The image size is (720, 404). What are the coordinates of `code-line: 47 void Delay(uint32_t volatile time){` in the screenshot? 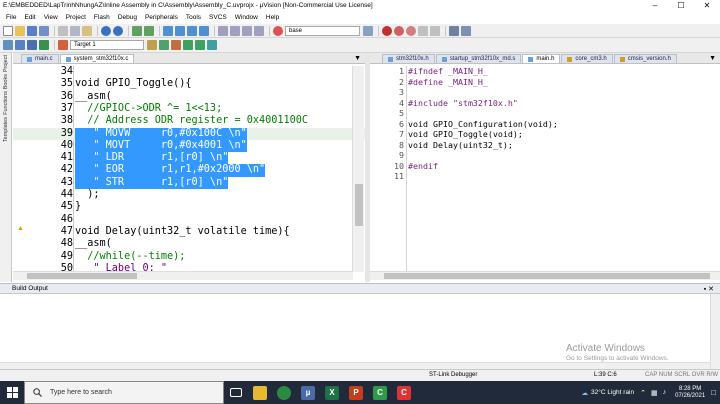 It's located at (189, 232).